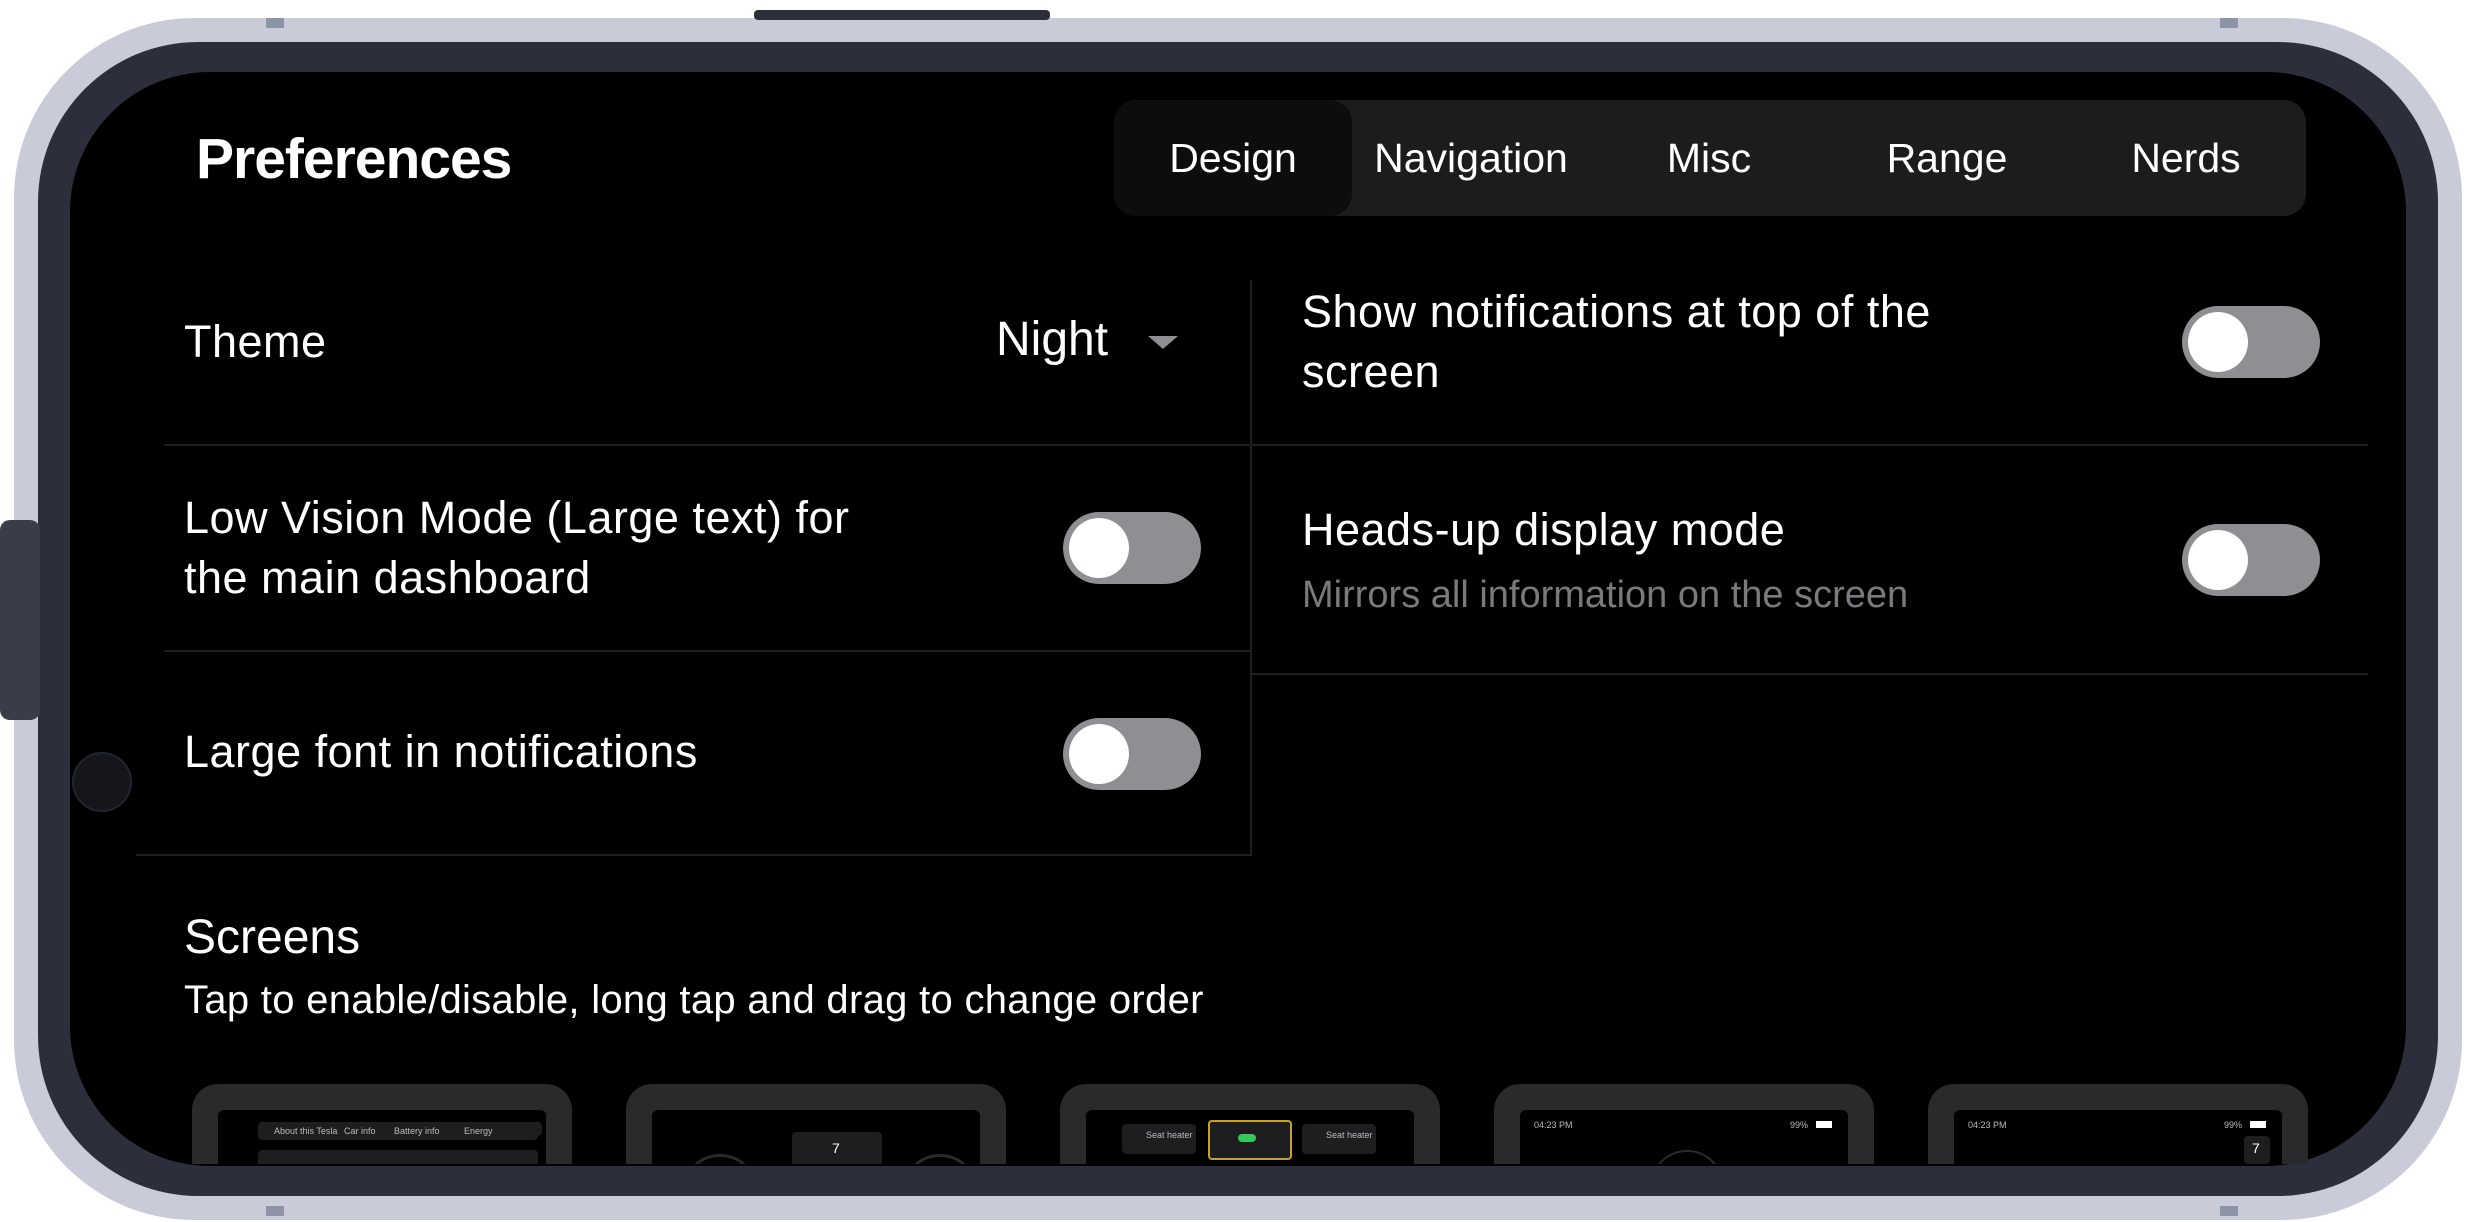  What do you see at coordinates (517, 517) in the screenshot?
I see `low-vision-label-line1: Low Vision Mode (Large text) for` at bounding box center [517, 517].